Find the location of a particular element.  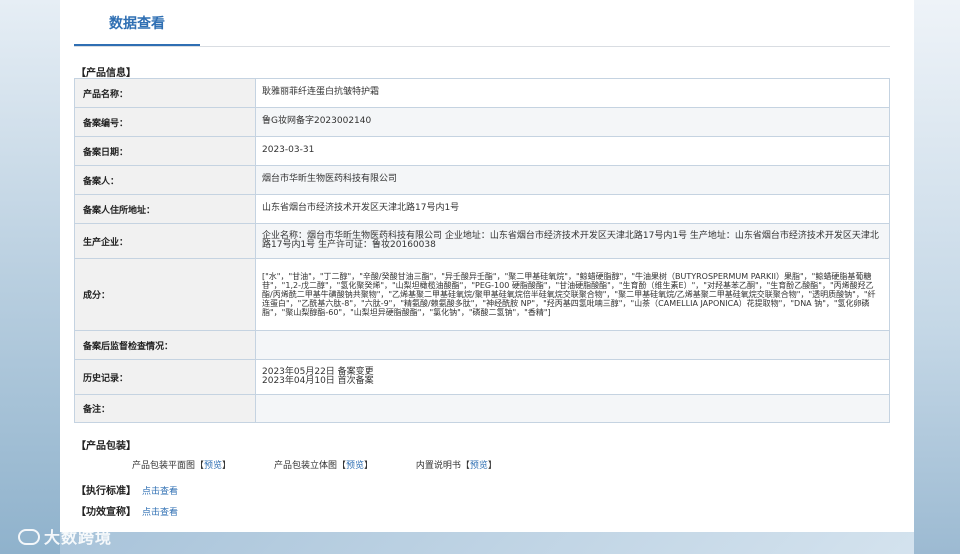

watermark-text: 大数跨境 is located at coordinates (78, 537).